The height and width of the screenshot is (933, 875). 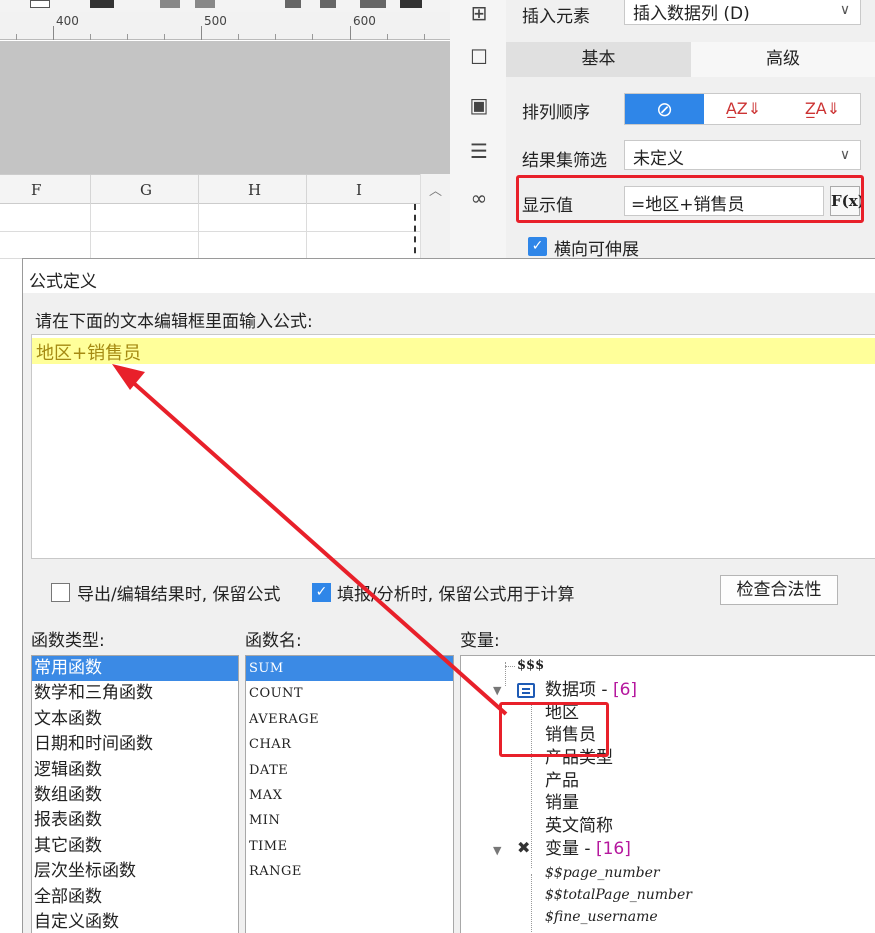 What do you see at coordinates (349, 669) in the screenshot?
I see `list-item: SUM` at bounding box center [349, 669].